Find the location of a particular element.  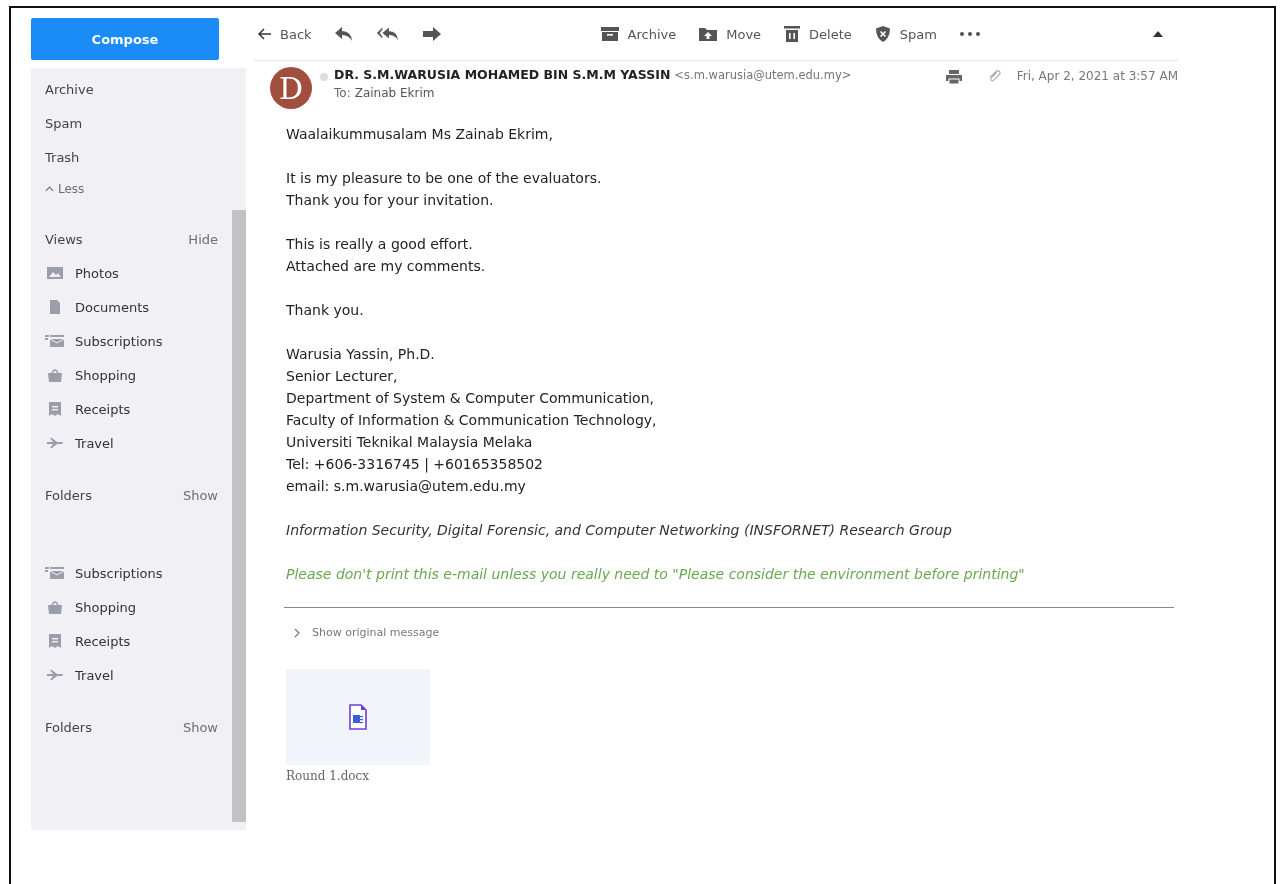

message-date: Fri, Apr 2, 2021 at 3:57 AM is located at coordinates (1097, 76).